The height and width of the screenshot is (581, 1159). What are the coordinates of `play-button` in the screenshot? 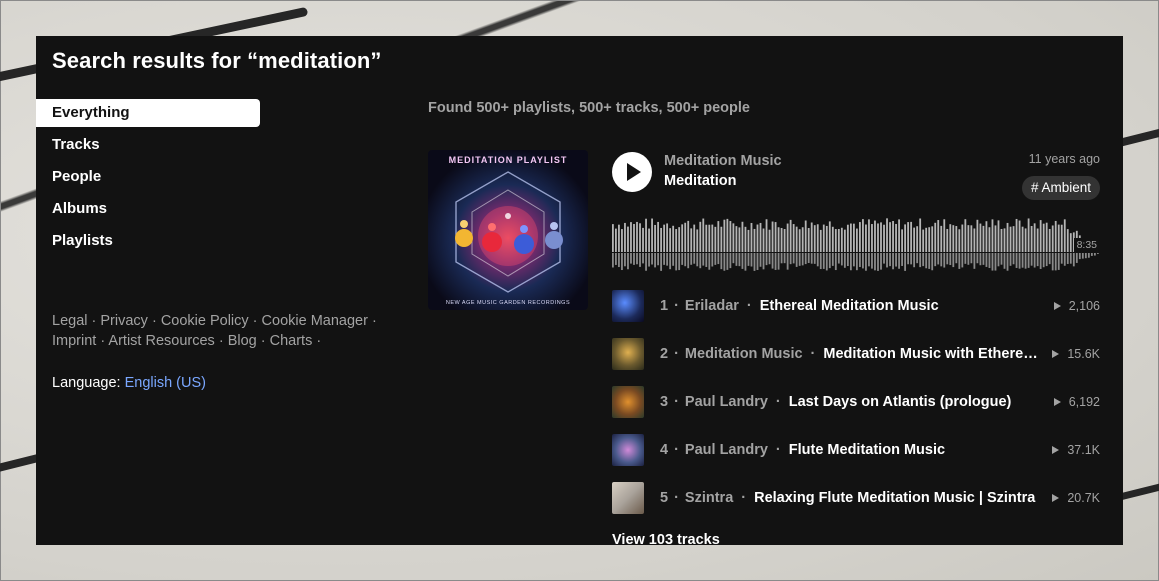 It's located at (632, 172).